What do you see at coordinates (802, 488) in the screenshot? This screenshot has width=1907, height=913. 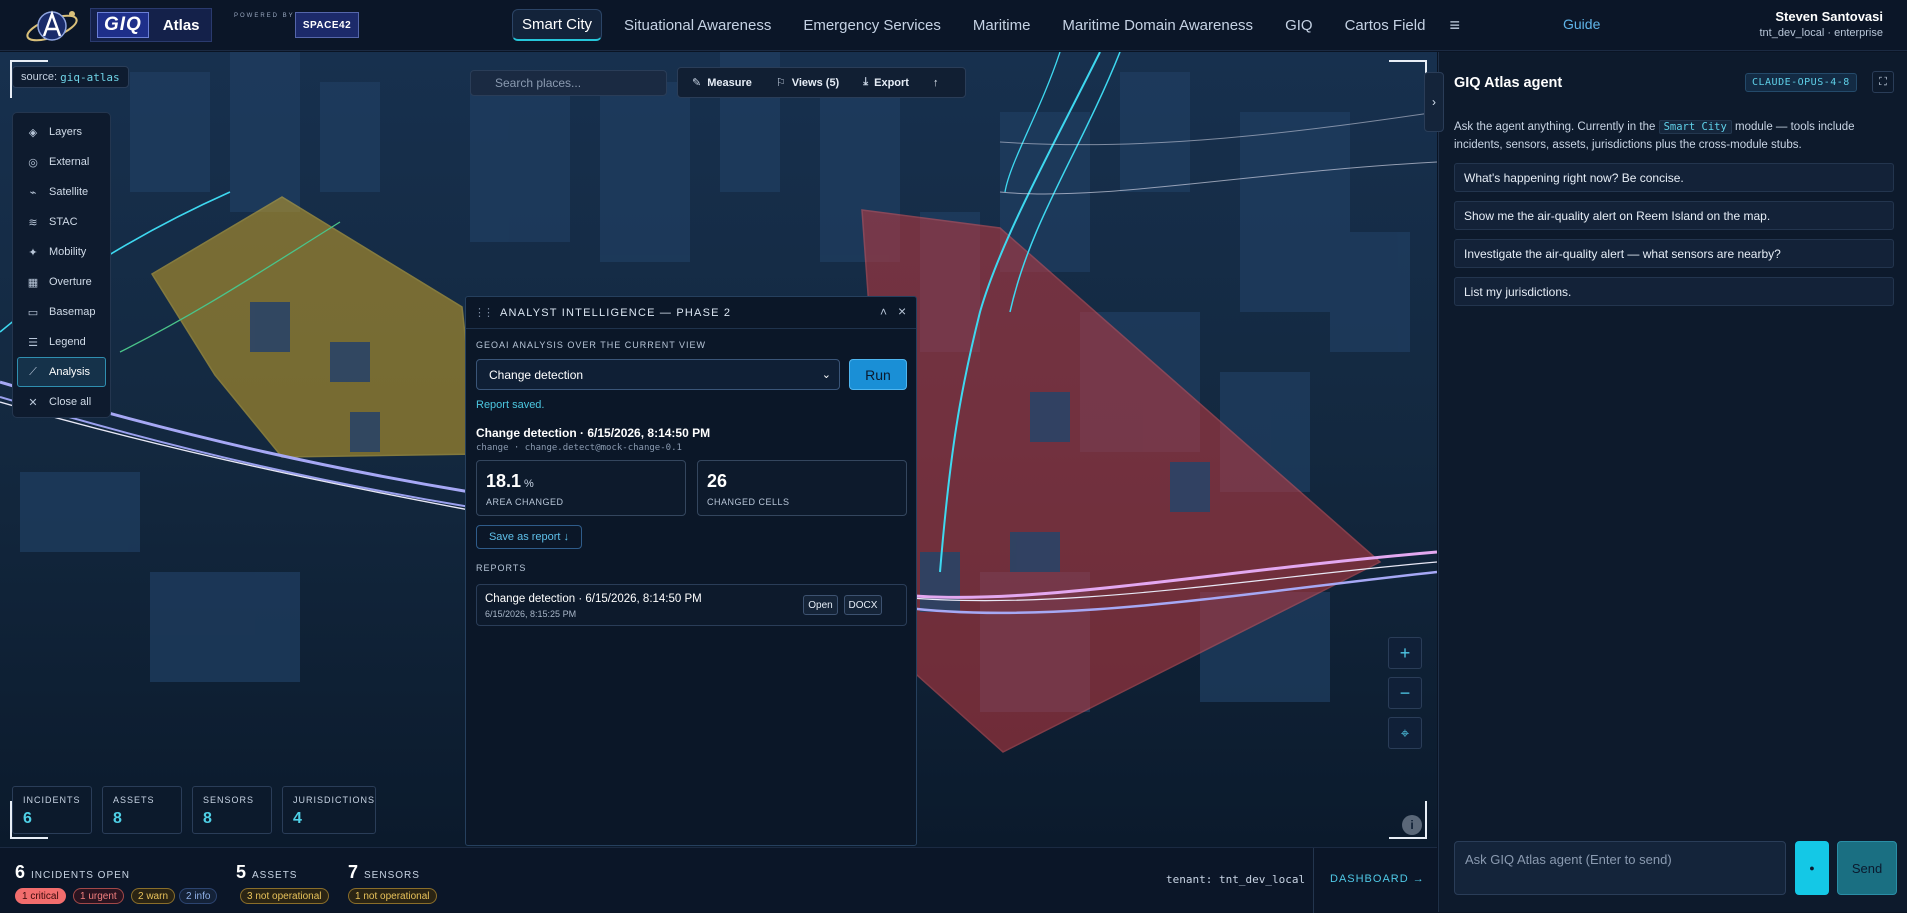 I see `stat-changed-cells: 26 CHANGED CELLS` at bounding box center [802, 488].